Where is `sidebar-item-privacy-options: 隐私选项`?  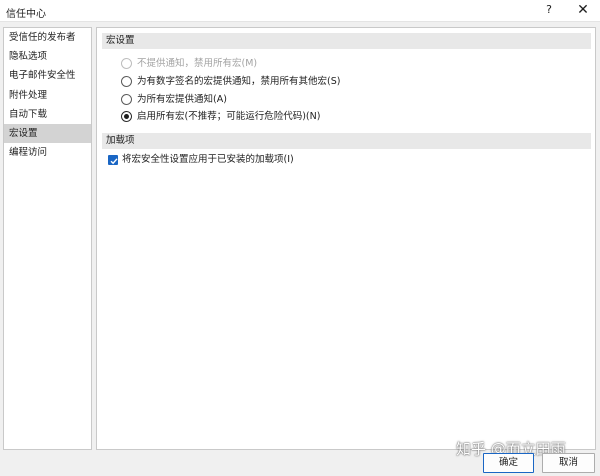
sidebar-item-privacy-options: 隐私选项 is located at coordinates (47, 56).